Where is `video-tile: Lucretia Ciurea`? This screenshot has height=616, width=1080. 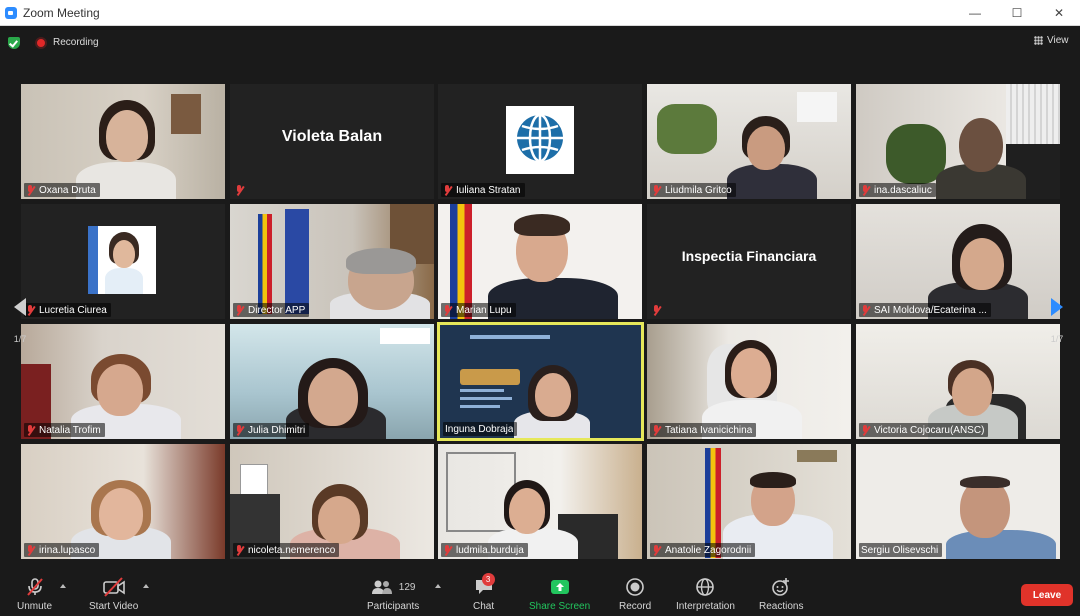 video-tile: Lucretia Ciurea is located at coordinates (123, 261).